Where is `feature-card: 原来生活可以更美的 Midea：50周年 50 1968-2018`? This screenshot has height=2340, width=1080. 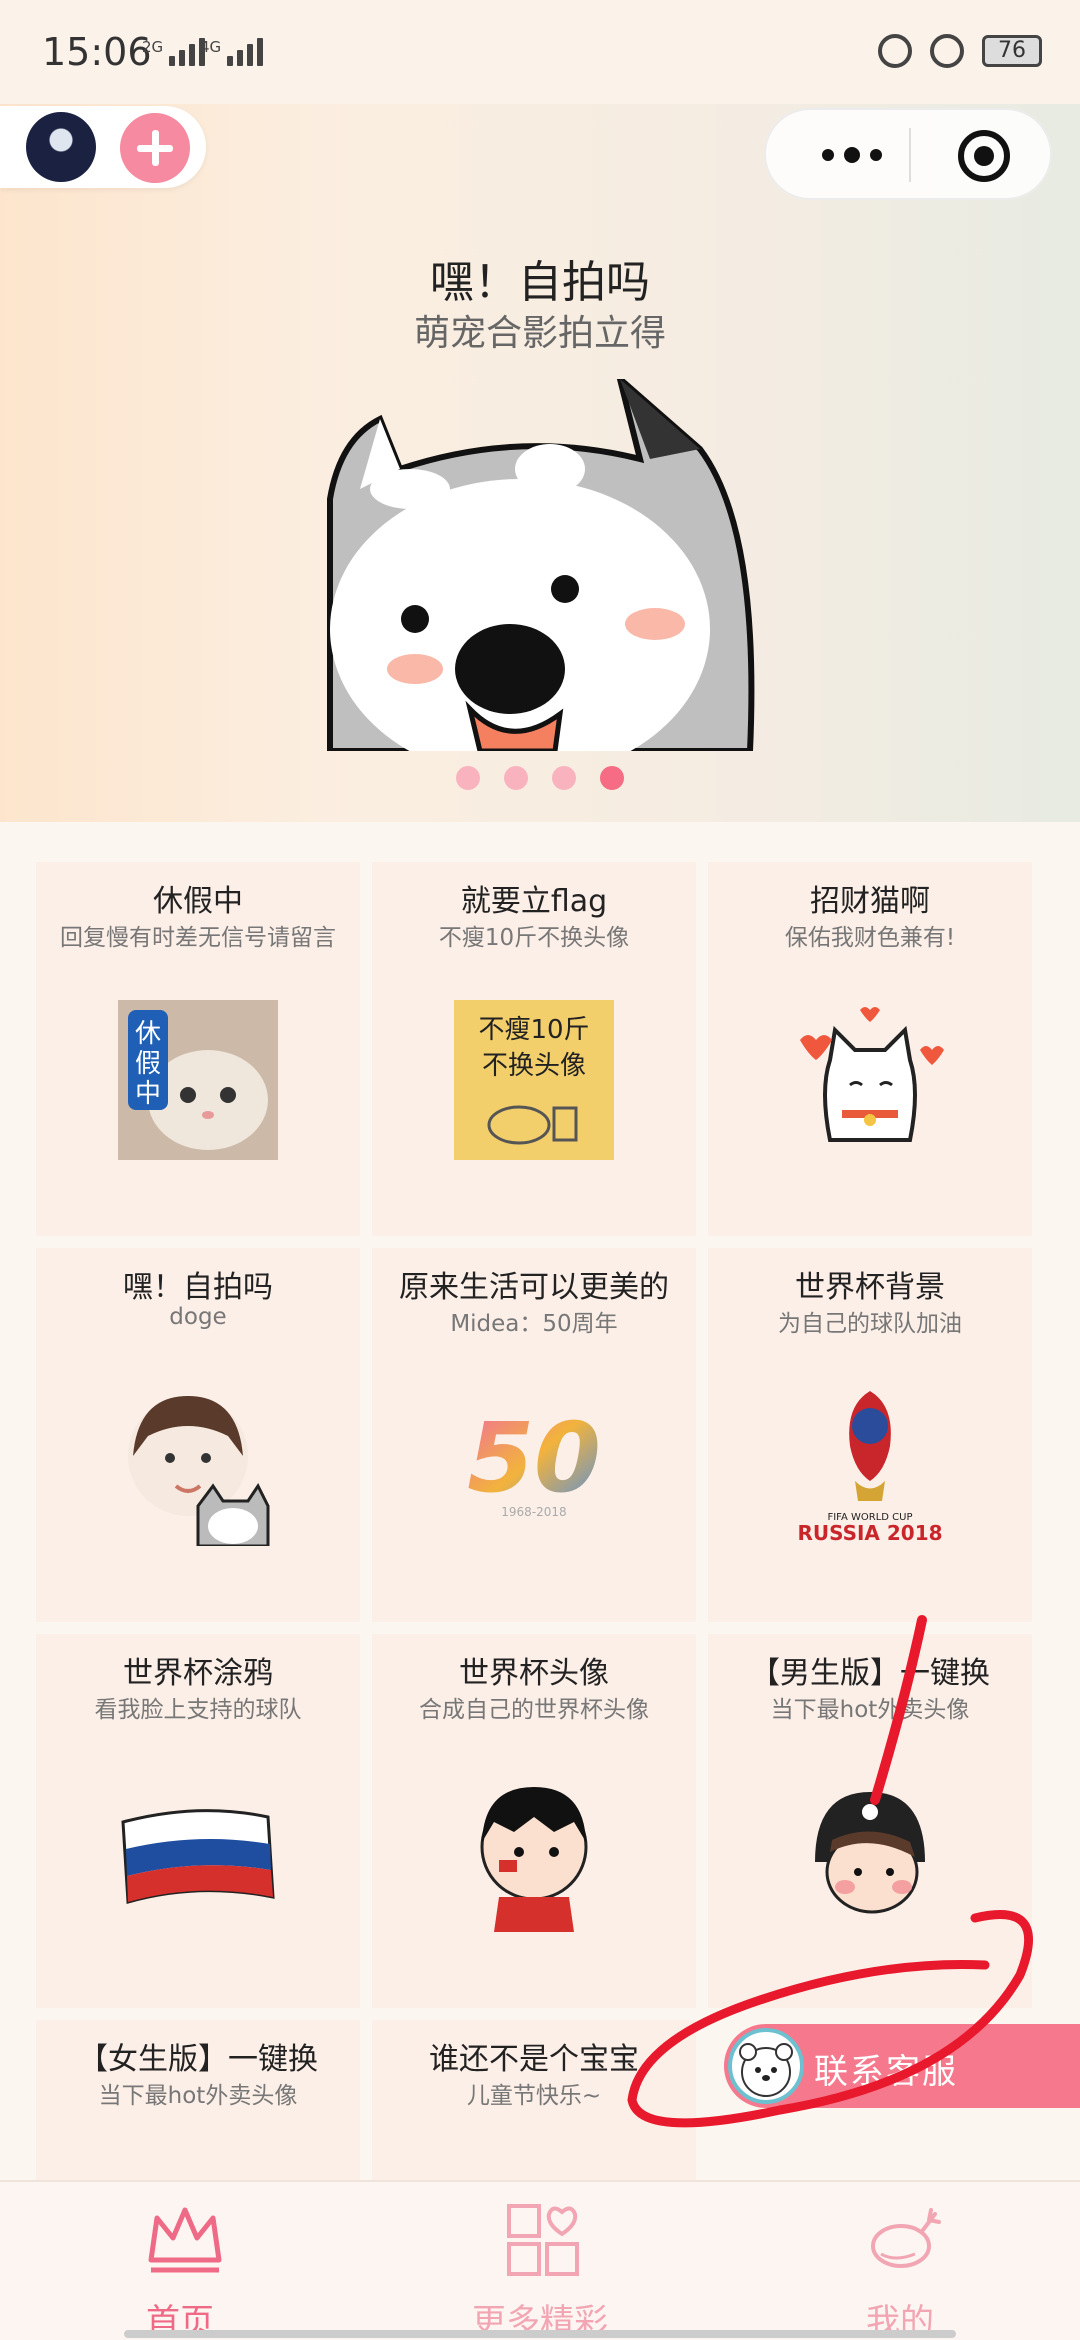
feature-card: 原来生活可以更美的 Midea：50周年 50 1968-2018 is located at coordinates (534, 1435).